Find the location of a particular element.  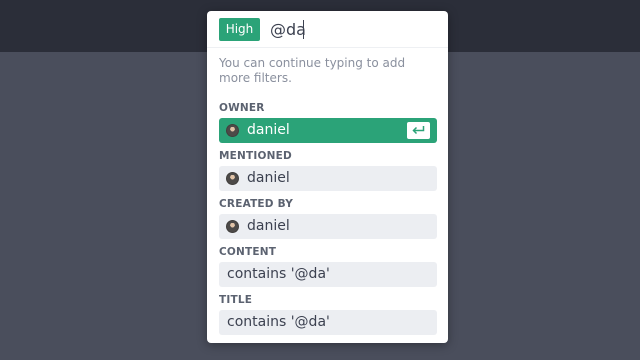

mentioned-option-daniel: daniel is located at coordinates (328, 178).